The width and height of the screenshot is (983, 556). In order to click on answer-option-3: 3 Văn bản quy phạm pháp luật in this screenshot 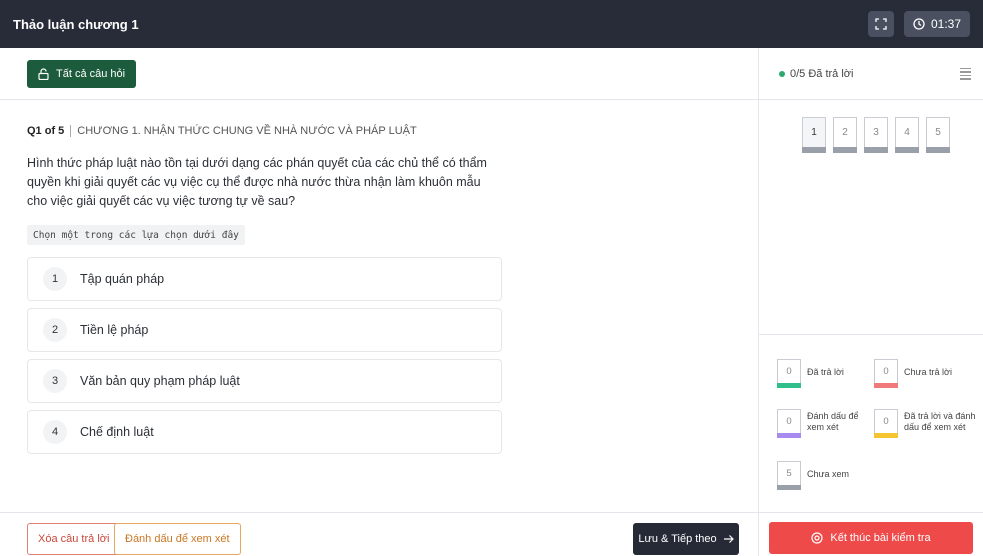, I will do `click(264, 381)`.